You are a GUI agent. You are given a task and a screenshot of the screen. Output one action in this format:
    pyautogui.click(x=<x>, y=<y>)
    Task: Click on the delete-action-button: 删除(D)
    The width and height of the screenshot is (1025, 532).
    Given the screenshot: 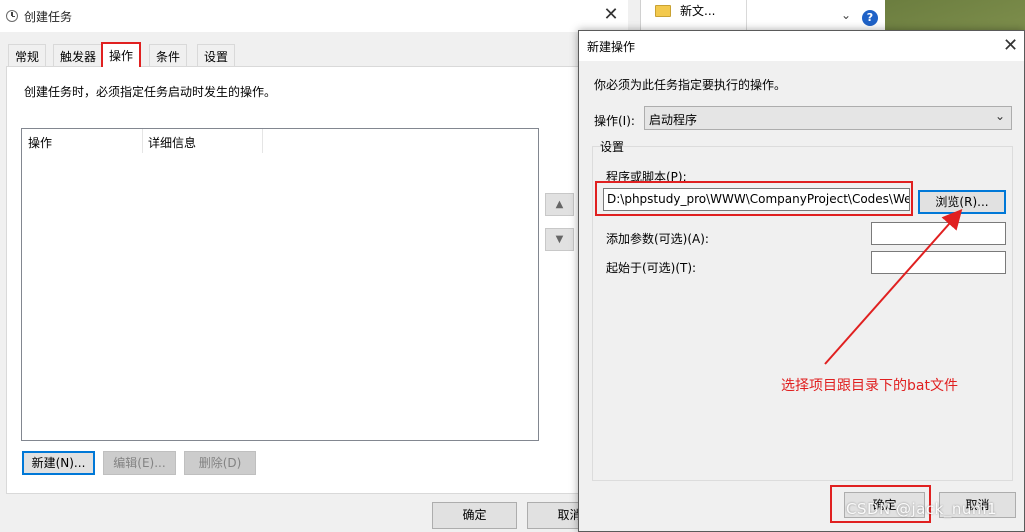 What is the action you would take?
    pyautogui.click(x=220, y=463)
    